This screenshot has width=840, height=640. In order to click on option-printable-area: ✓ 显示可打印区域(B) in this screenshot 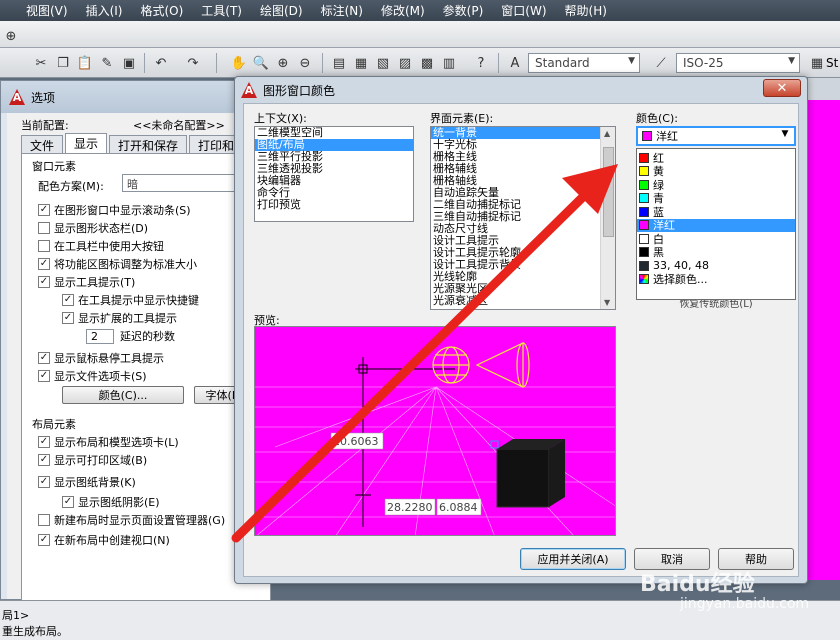, I will do `click(92, 460)`.